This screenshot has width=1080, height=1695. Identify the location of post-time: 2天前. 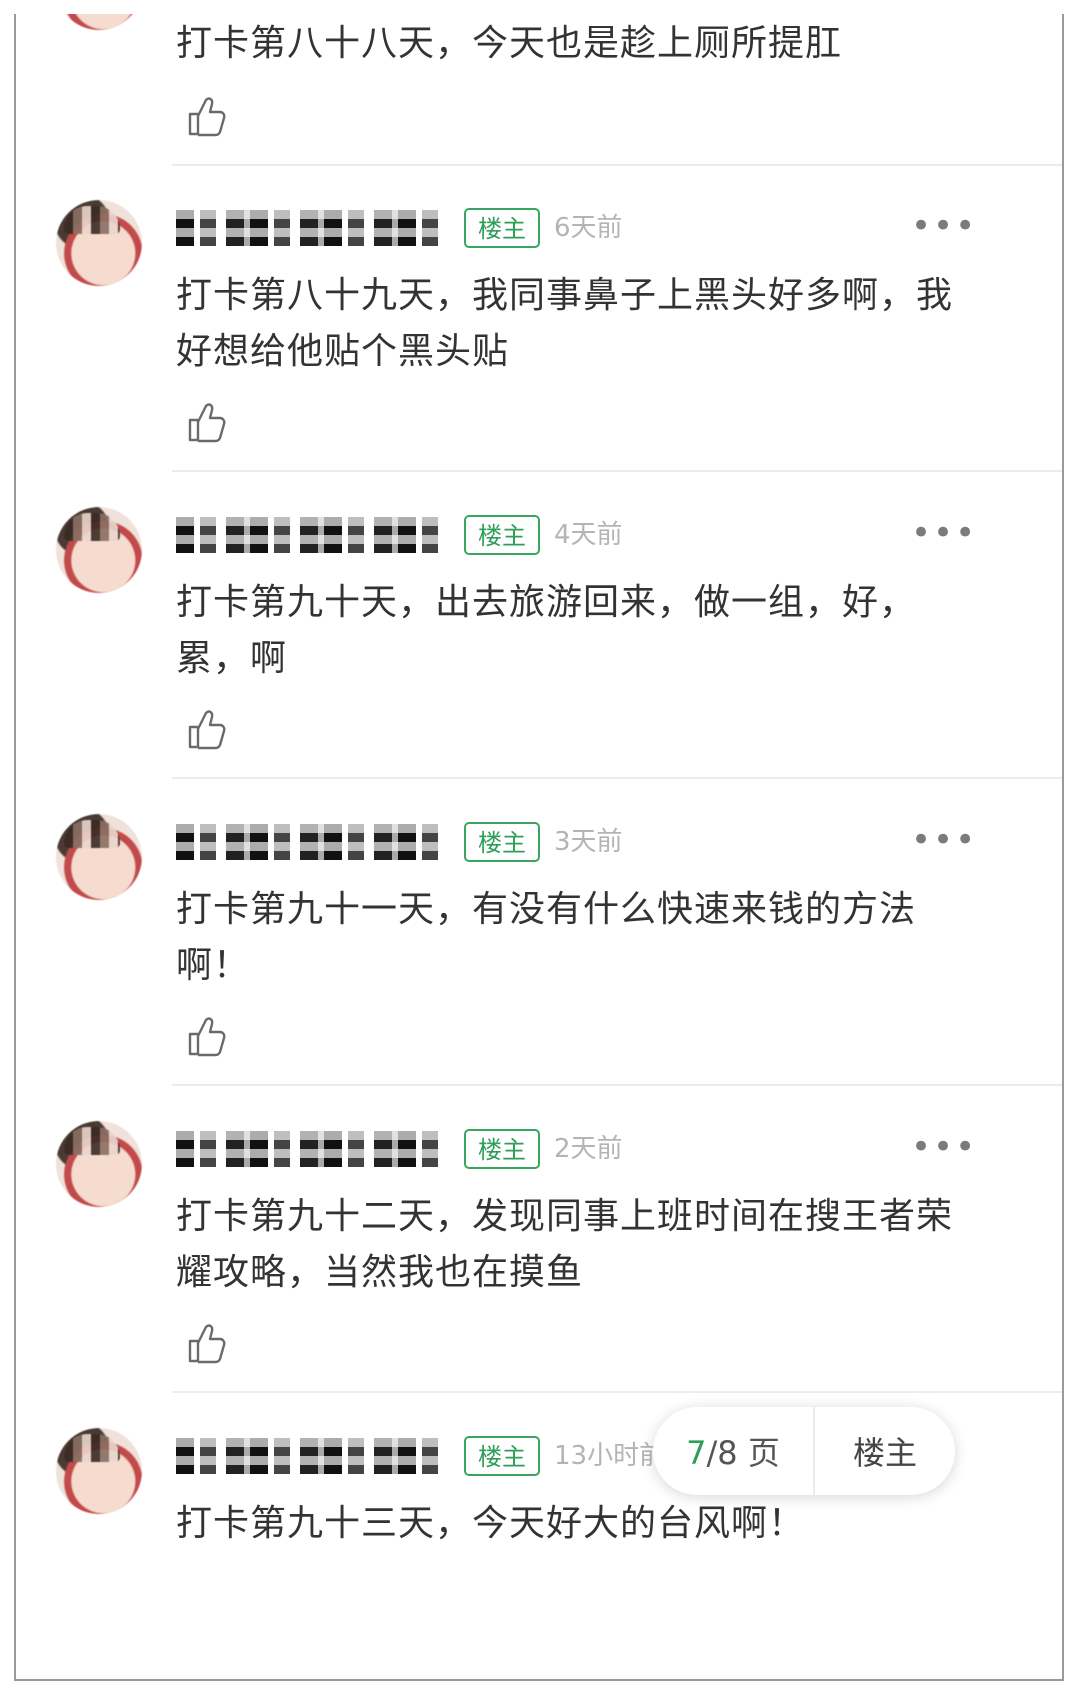
(588, 1149).